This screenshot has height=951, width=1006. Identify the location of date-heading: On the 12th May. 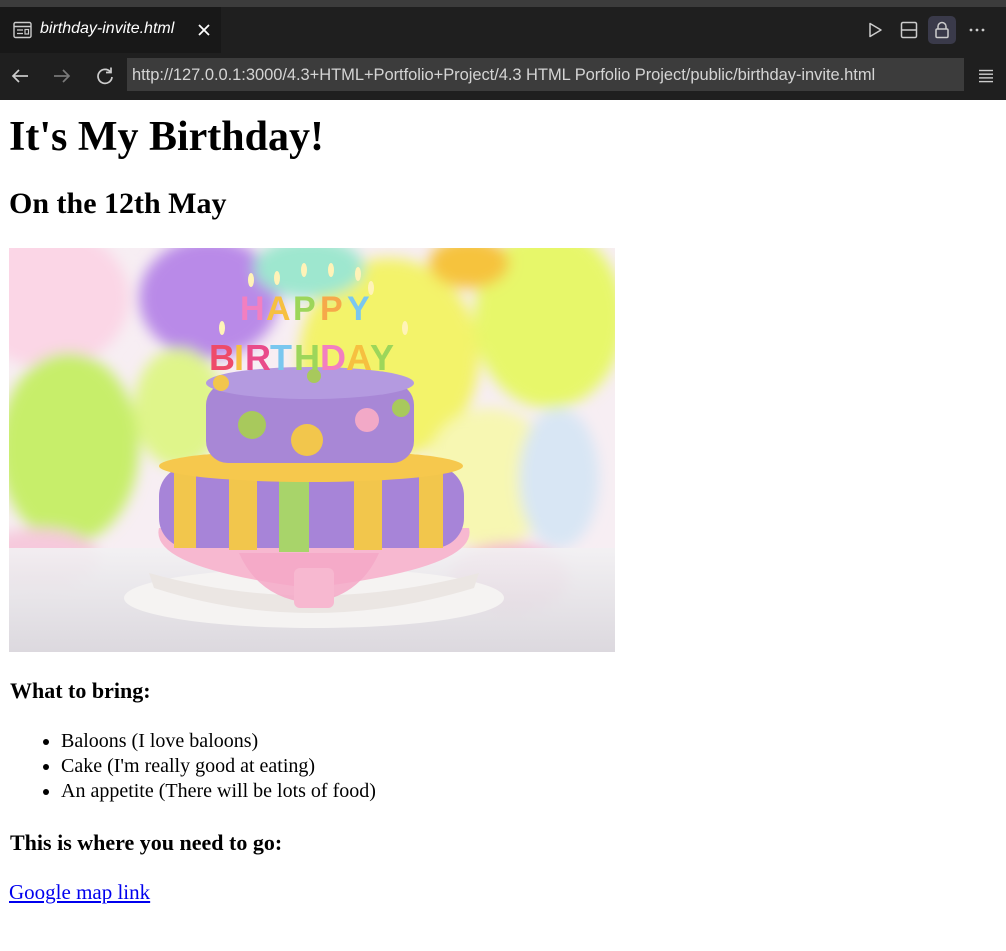
(118, 203).